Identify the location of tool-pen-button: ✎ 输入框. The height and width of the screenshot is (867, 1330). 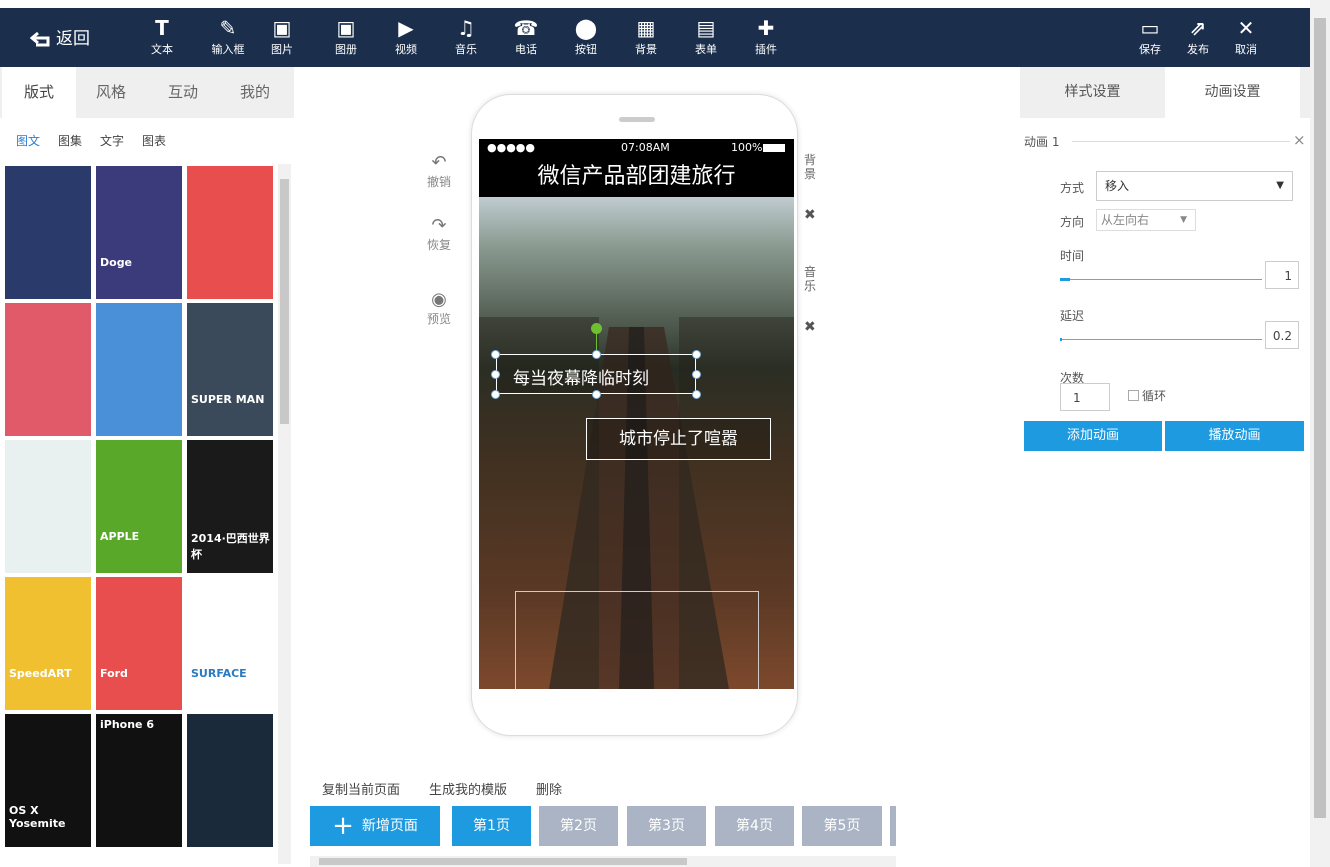
(228, 36).